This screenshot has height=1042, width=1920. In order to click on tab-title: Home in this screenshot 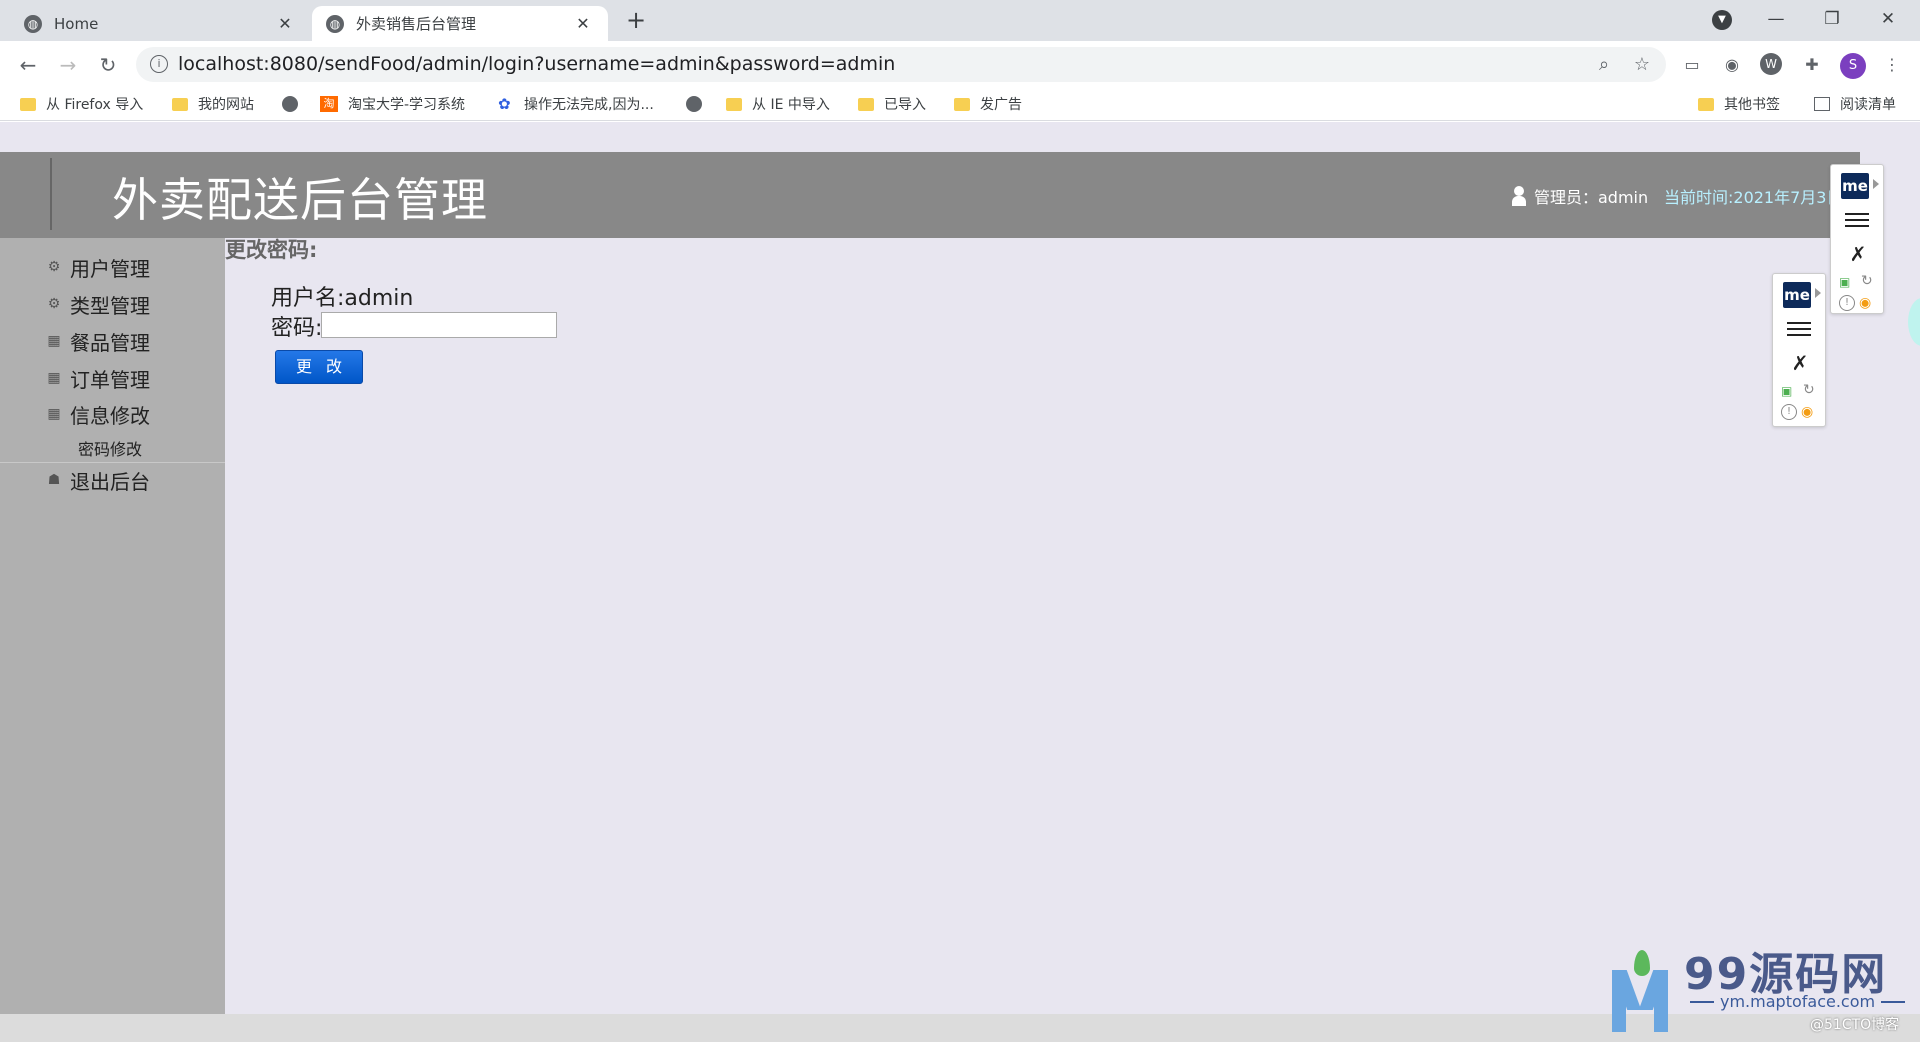, I will do `click(76, 23)`.